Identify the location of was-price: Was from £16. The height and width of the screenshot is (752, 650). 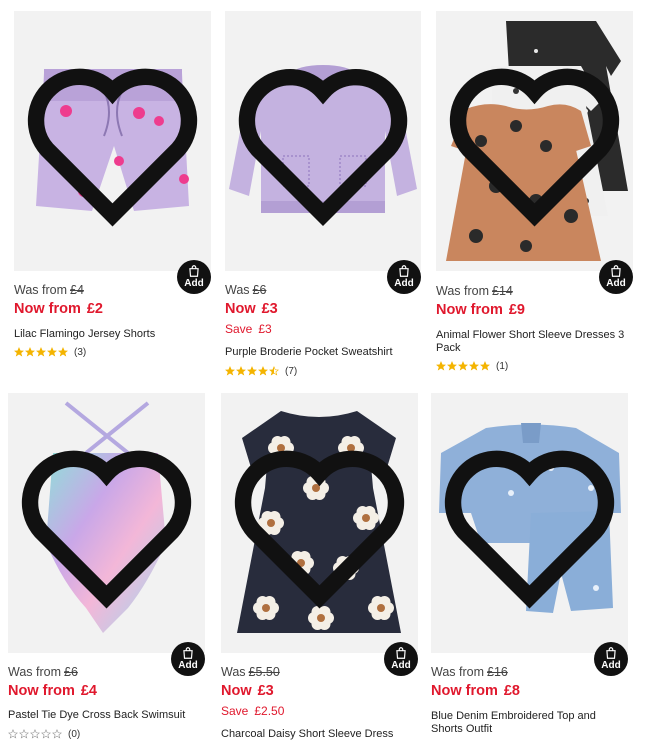
(469, 672).